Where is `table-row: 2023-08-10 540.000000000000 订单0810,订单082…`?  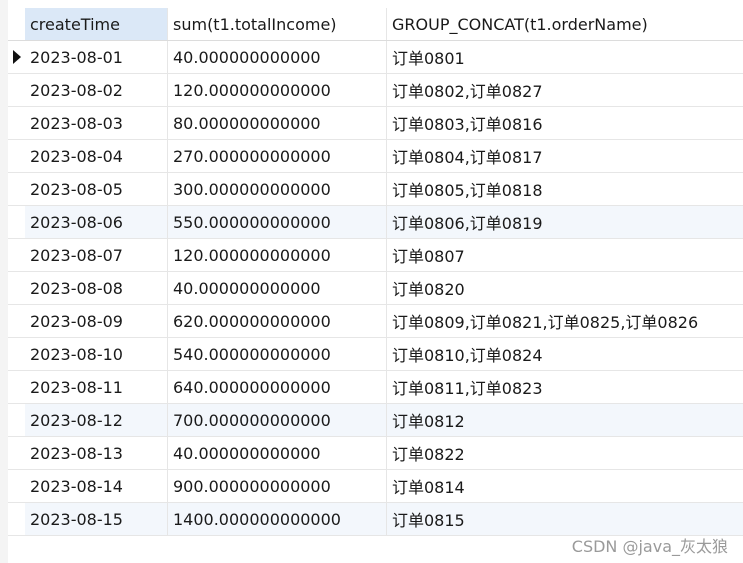
table-row: 2023-08-10 540.000000000000 订单0810,订单082… is located at coordinates (375, 354).